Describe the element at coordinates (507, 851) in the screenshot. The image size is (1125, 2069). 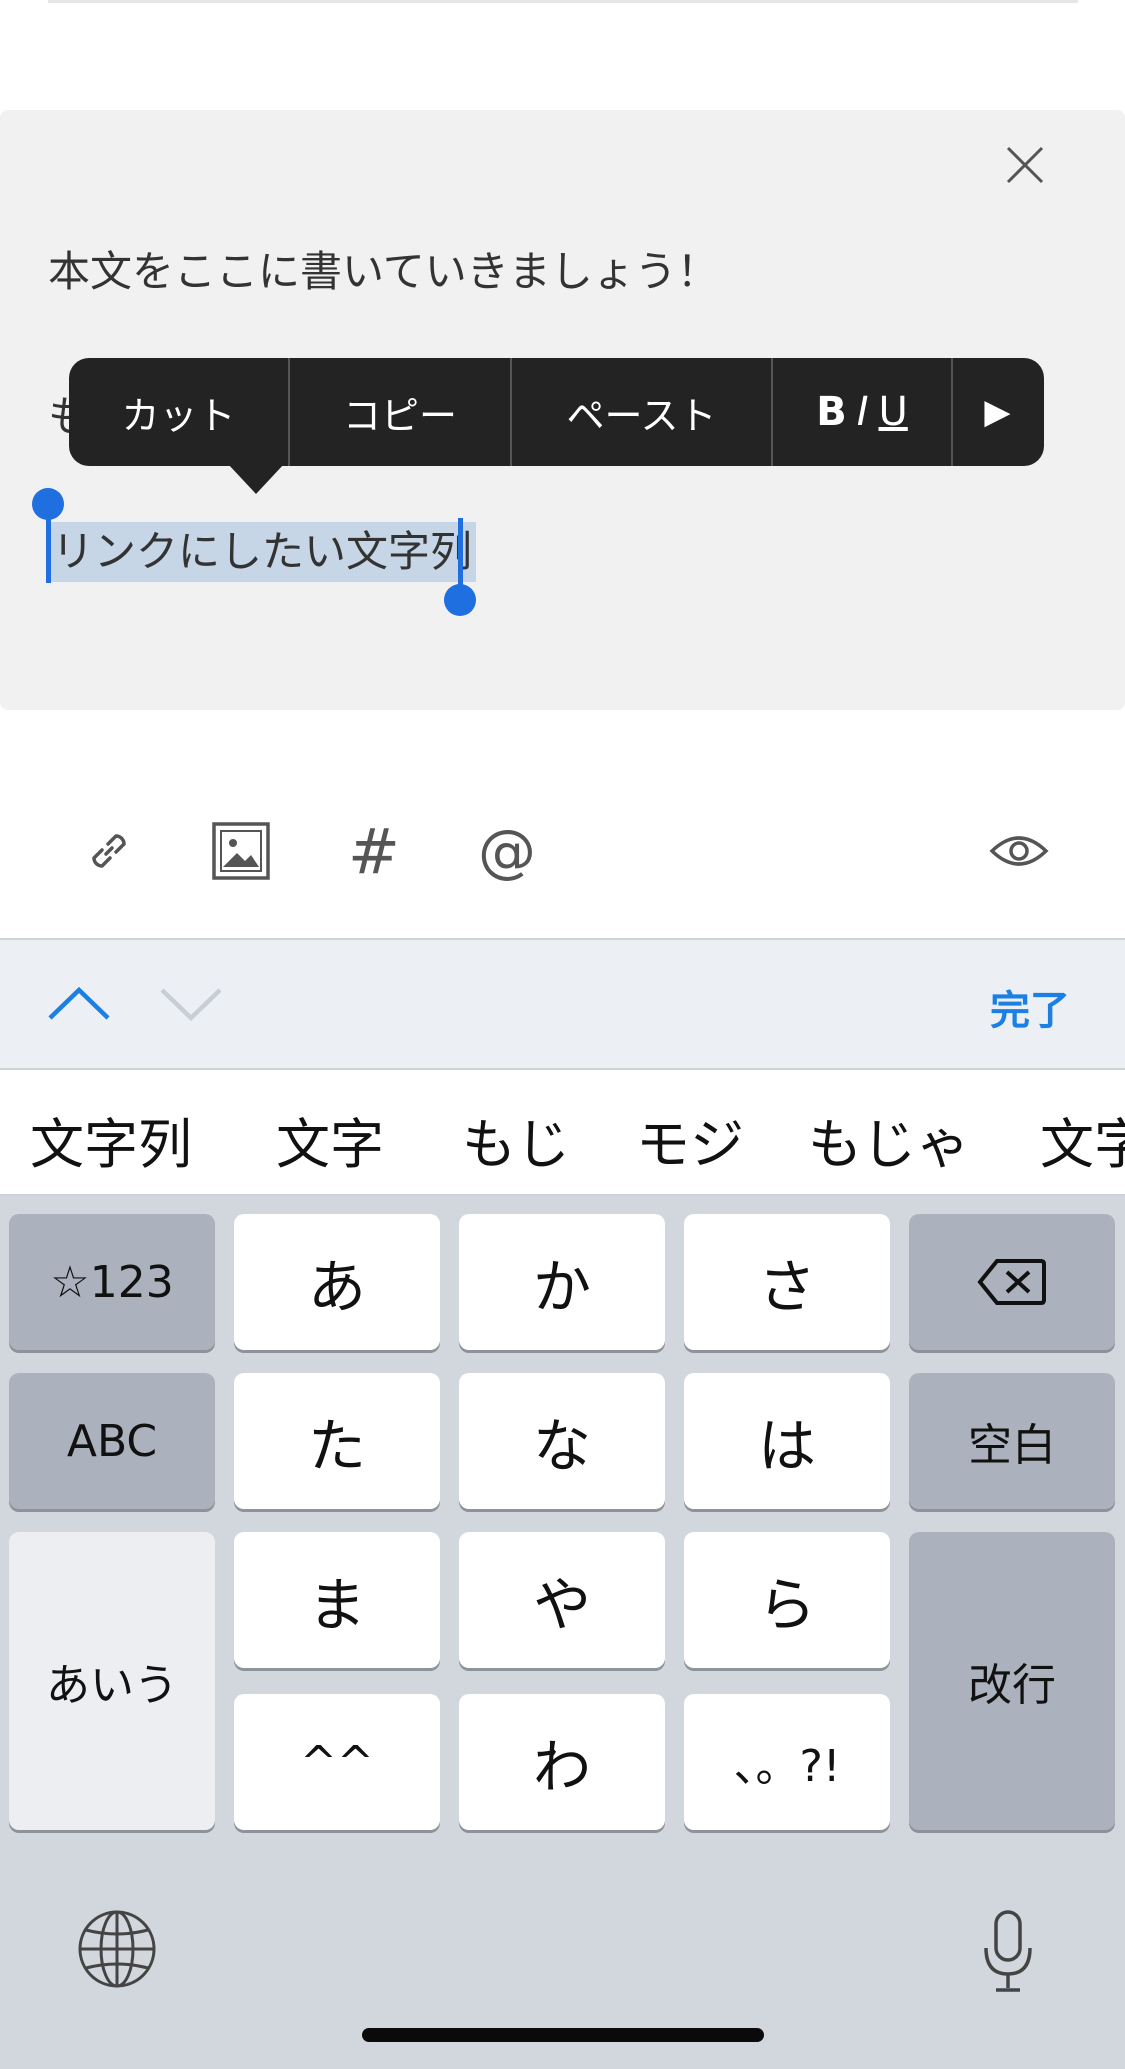
I see `mention-button: @` at that location.